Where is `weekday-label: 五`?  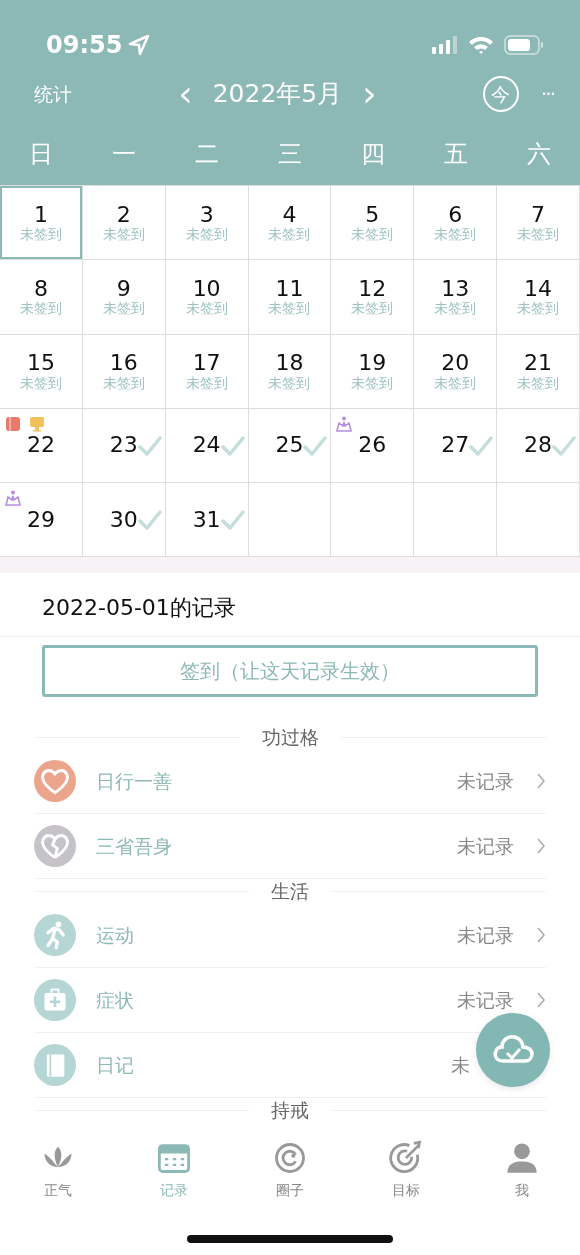
weekday-label: 五 is located at coordinates (455, 154).